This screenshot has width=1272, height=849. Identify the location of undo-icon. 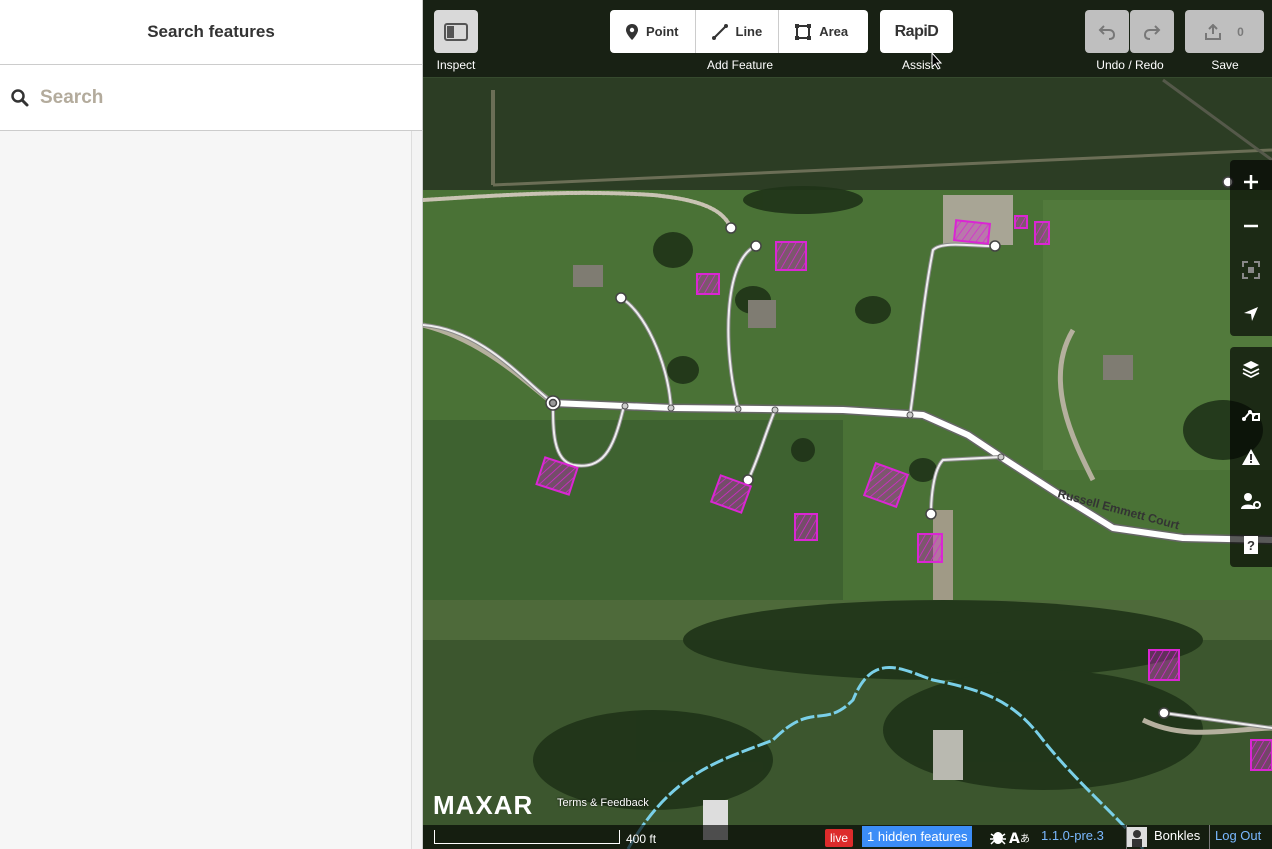
(1107, 32).